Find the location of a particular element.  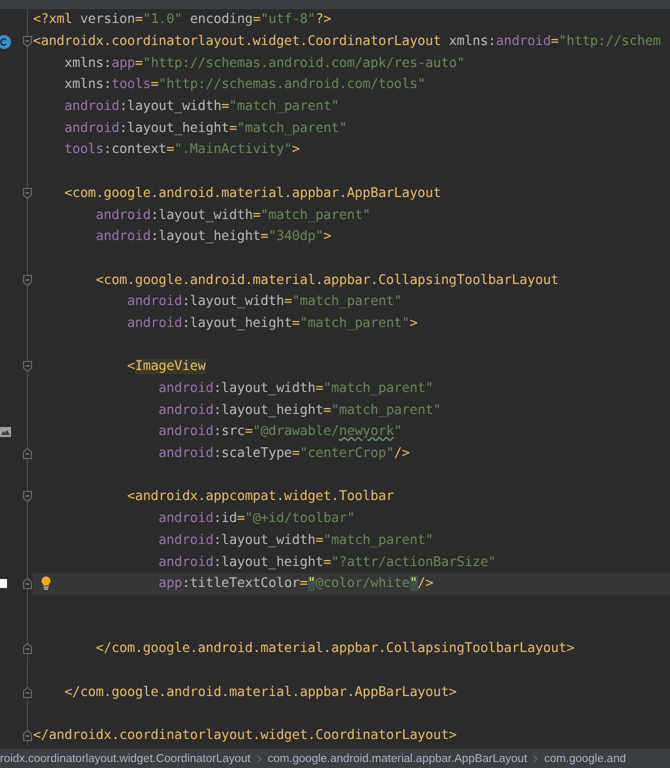

code-line: android:src="@drawable/newyork" is located at coordinates (280, 432).